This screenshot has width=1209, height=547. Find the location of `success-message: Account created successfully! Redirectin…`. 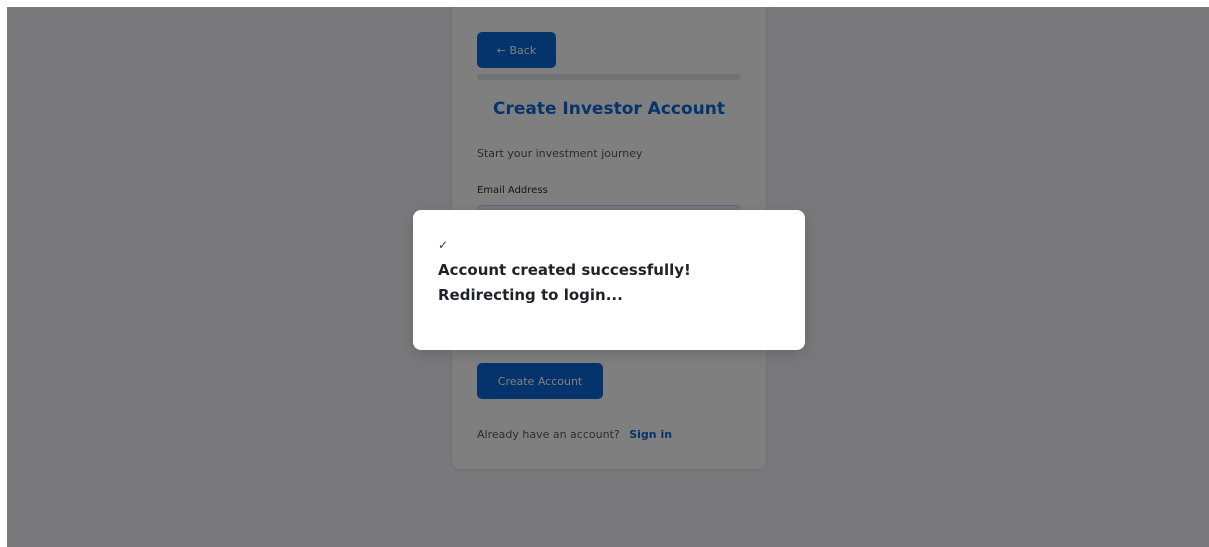

success-message: Account created successfully! Redirectin… is located at coordinates (564, 282).